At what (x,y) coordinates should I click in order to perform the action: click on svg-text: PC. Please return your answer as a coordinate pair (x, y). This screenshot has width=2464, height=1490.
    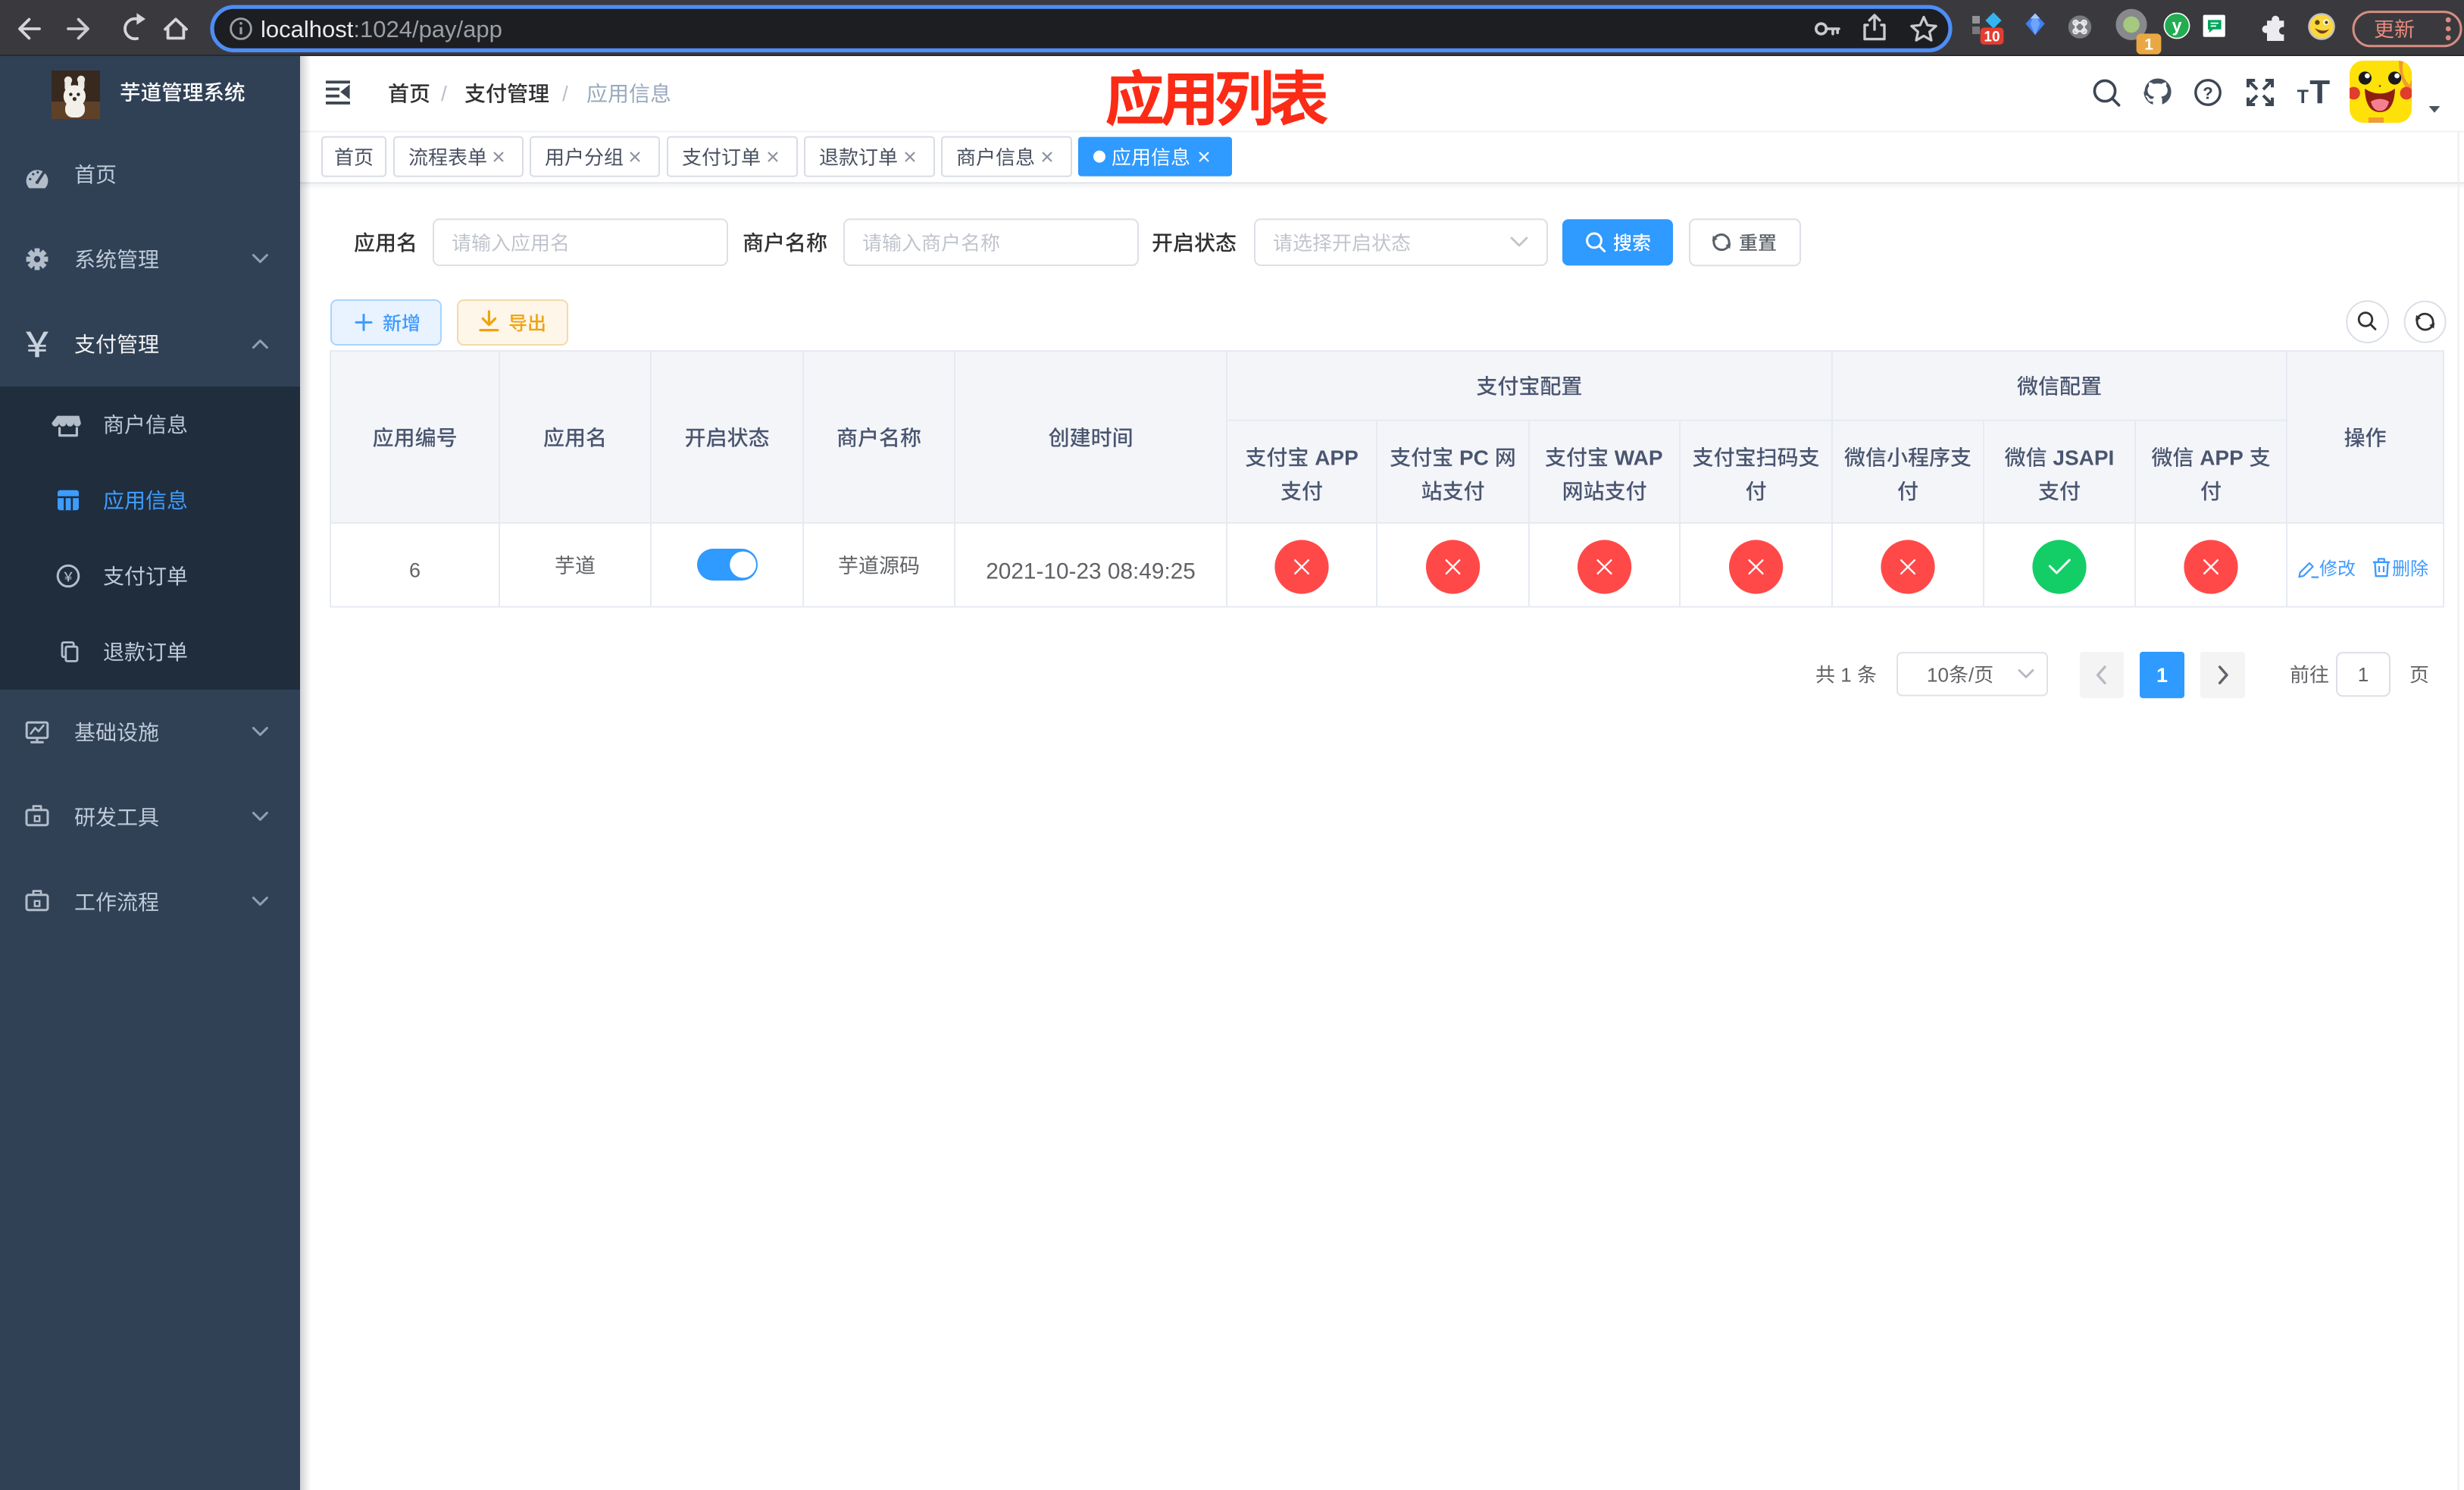
    Looking at the image, I should click on (1474, 458).